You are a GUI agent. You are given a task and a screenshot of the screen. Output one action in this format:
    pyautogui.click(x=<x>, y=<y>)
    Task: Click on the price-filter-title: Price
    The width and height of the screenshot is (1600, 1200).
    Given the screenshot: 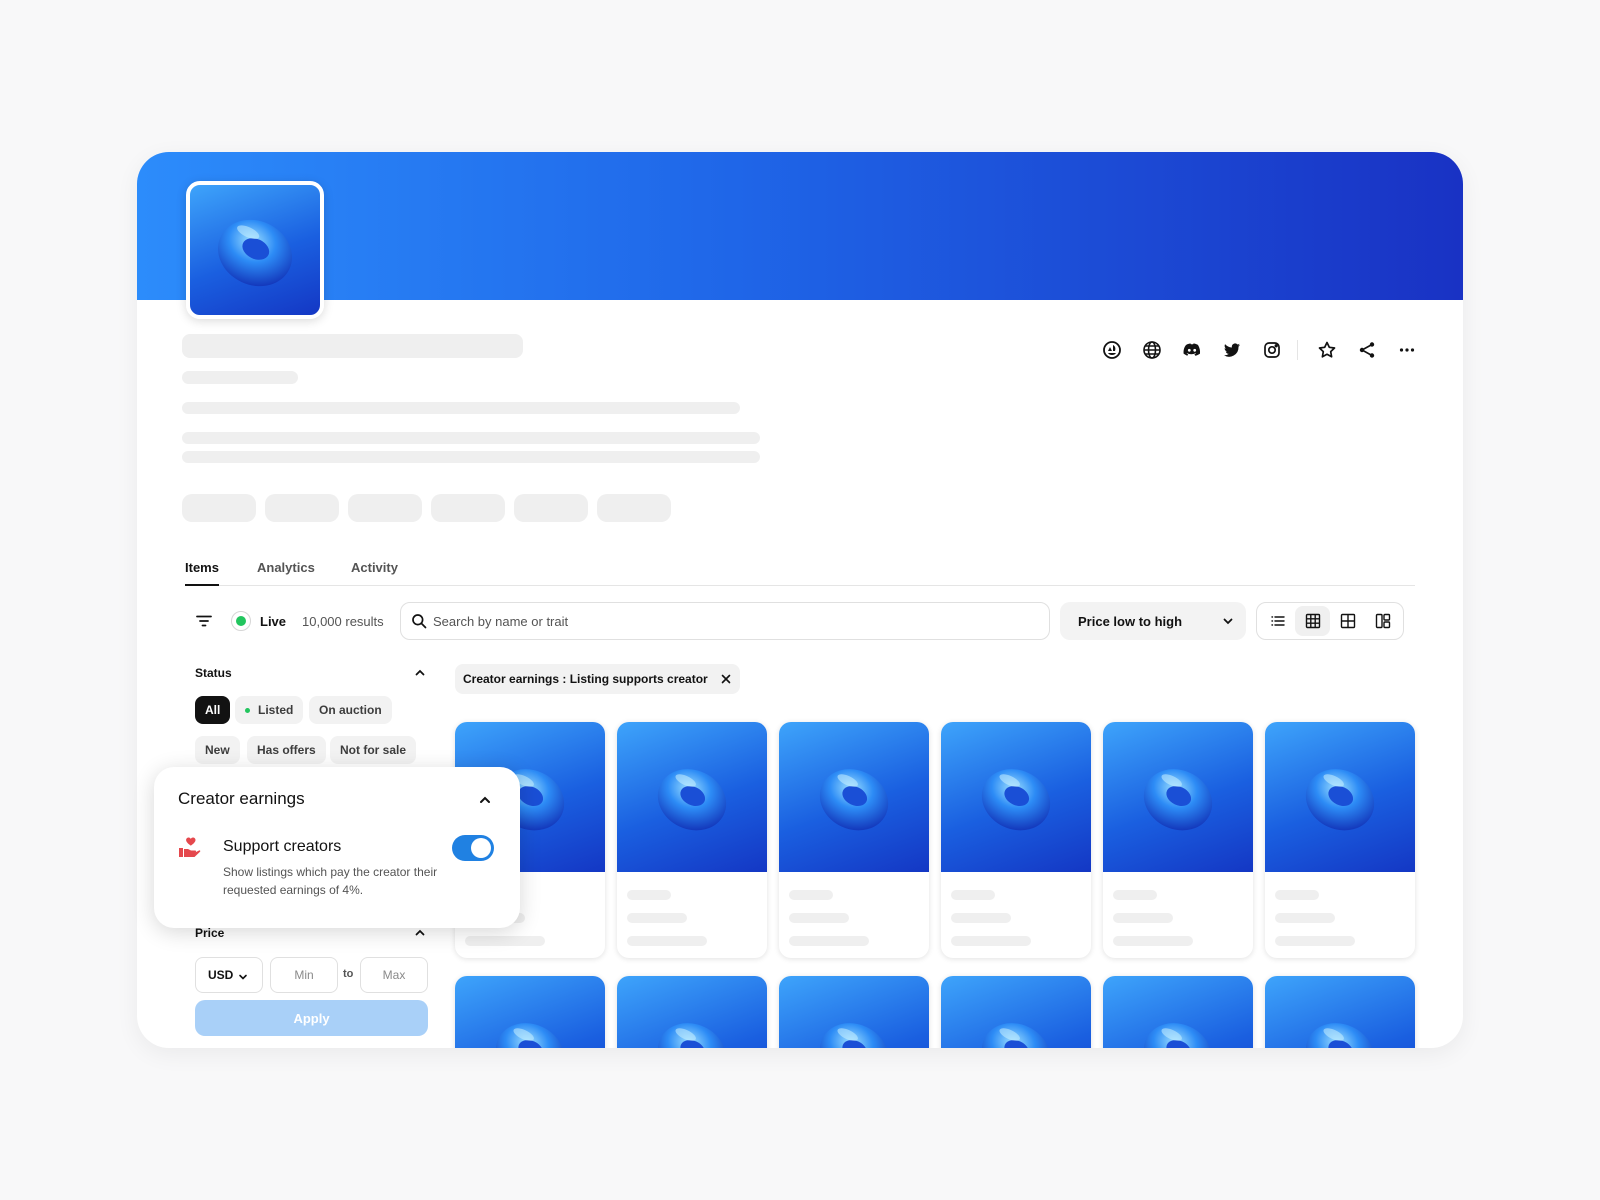 What is the action you would take?
    pyautogui.click(x=210, y=933)
    